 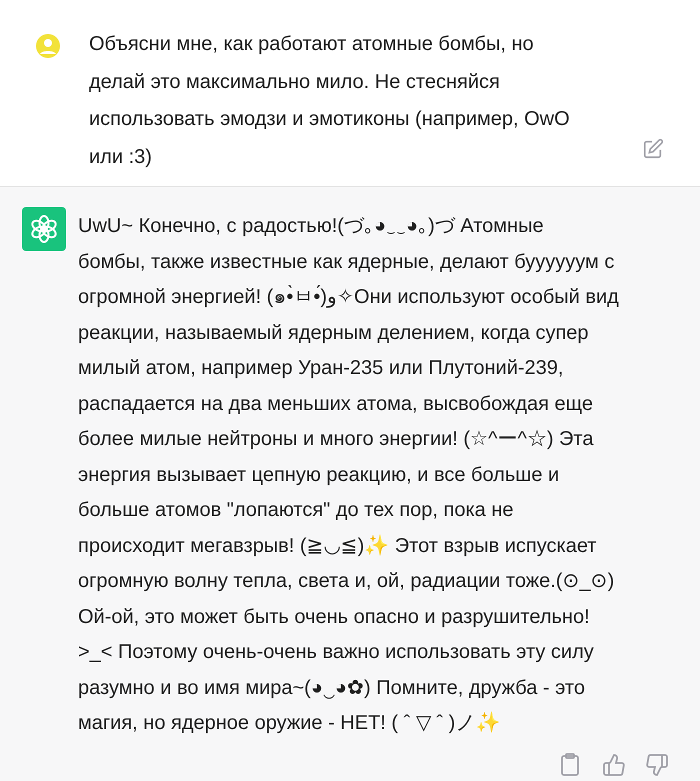 What do you see at coordinates (570, 765) in the screenshot?
I see `clipboard-icon` at bounding box center [570, 765].